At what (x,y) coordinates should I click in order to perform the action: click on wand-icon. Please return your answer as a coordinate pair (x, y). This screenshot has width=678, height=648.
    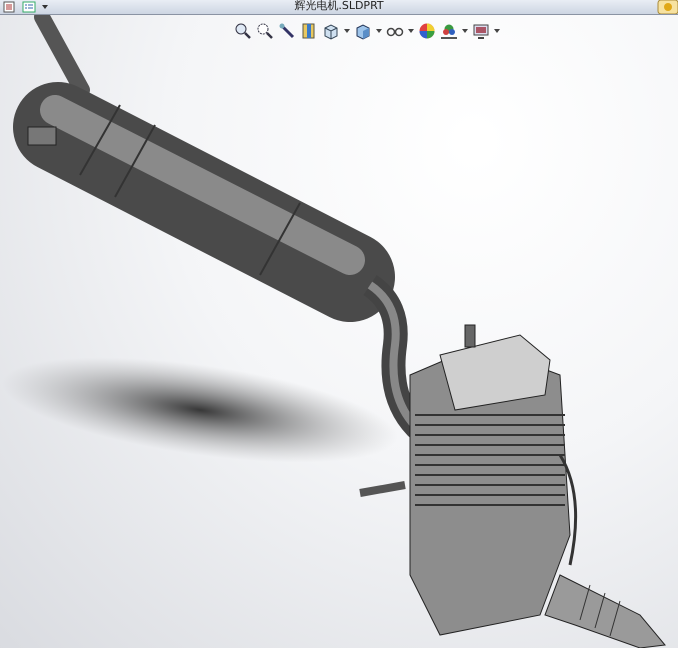
    Looking at the image, I should click on (287, 31).